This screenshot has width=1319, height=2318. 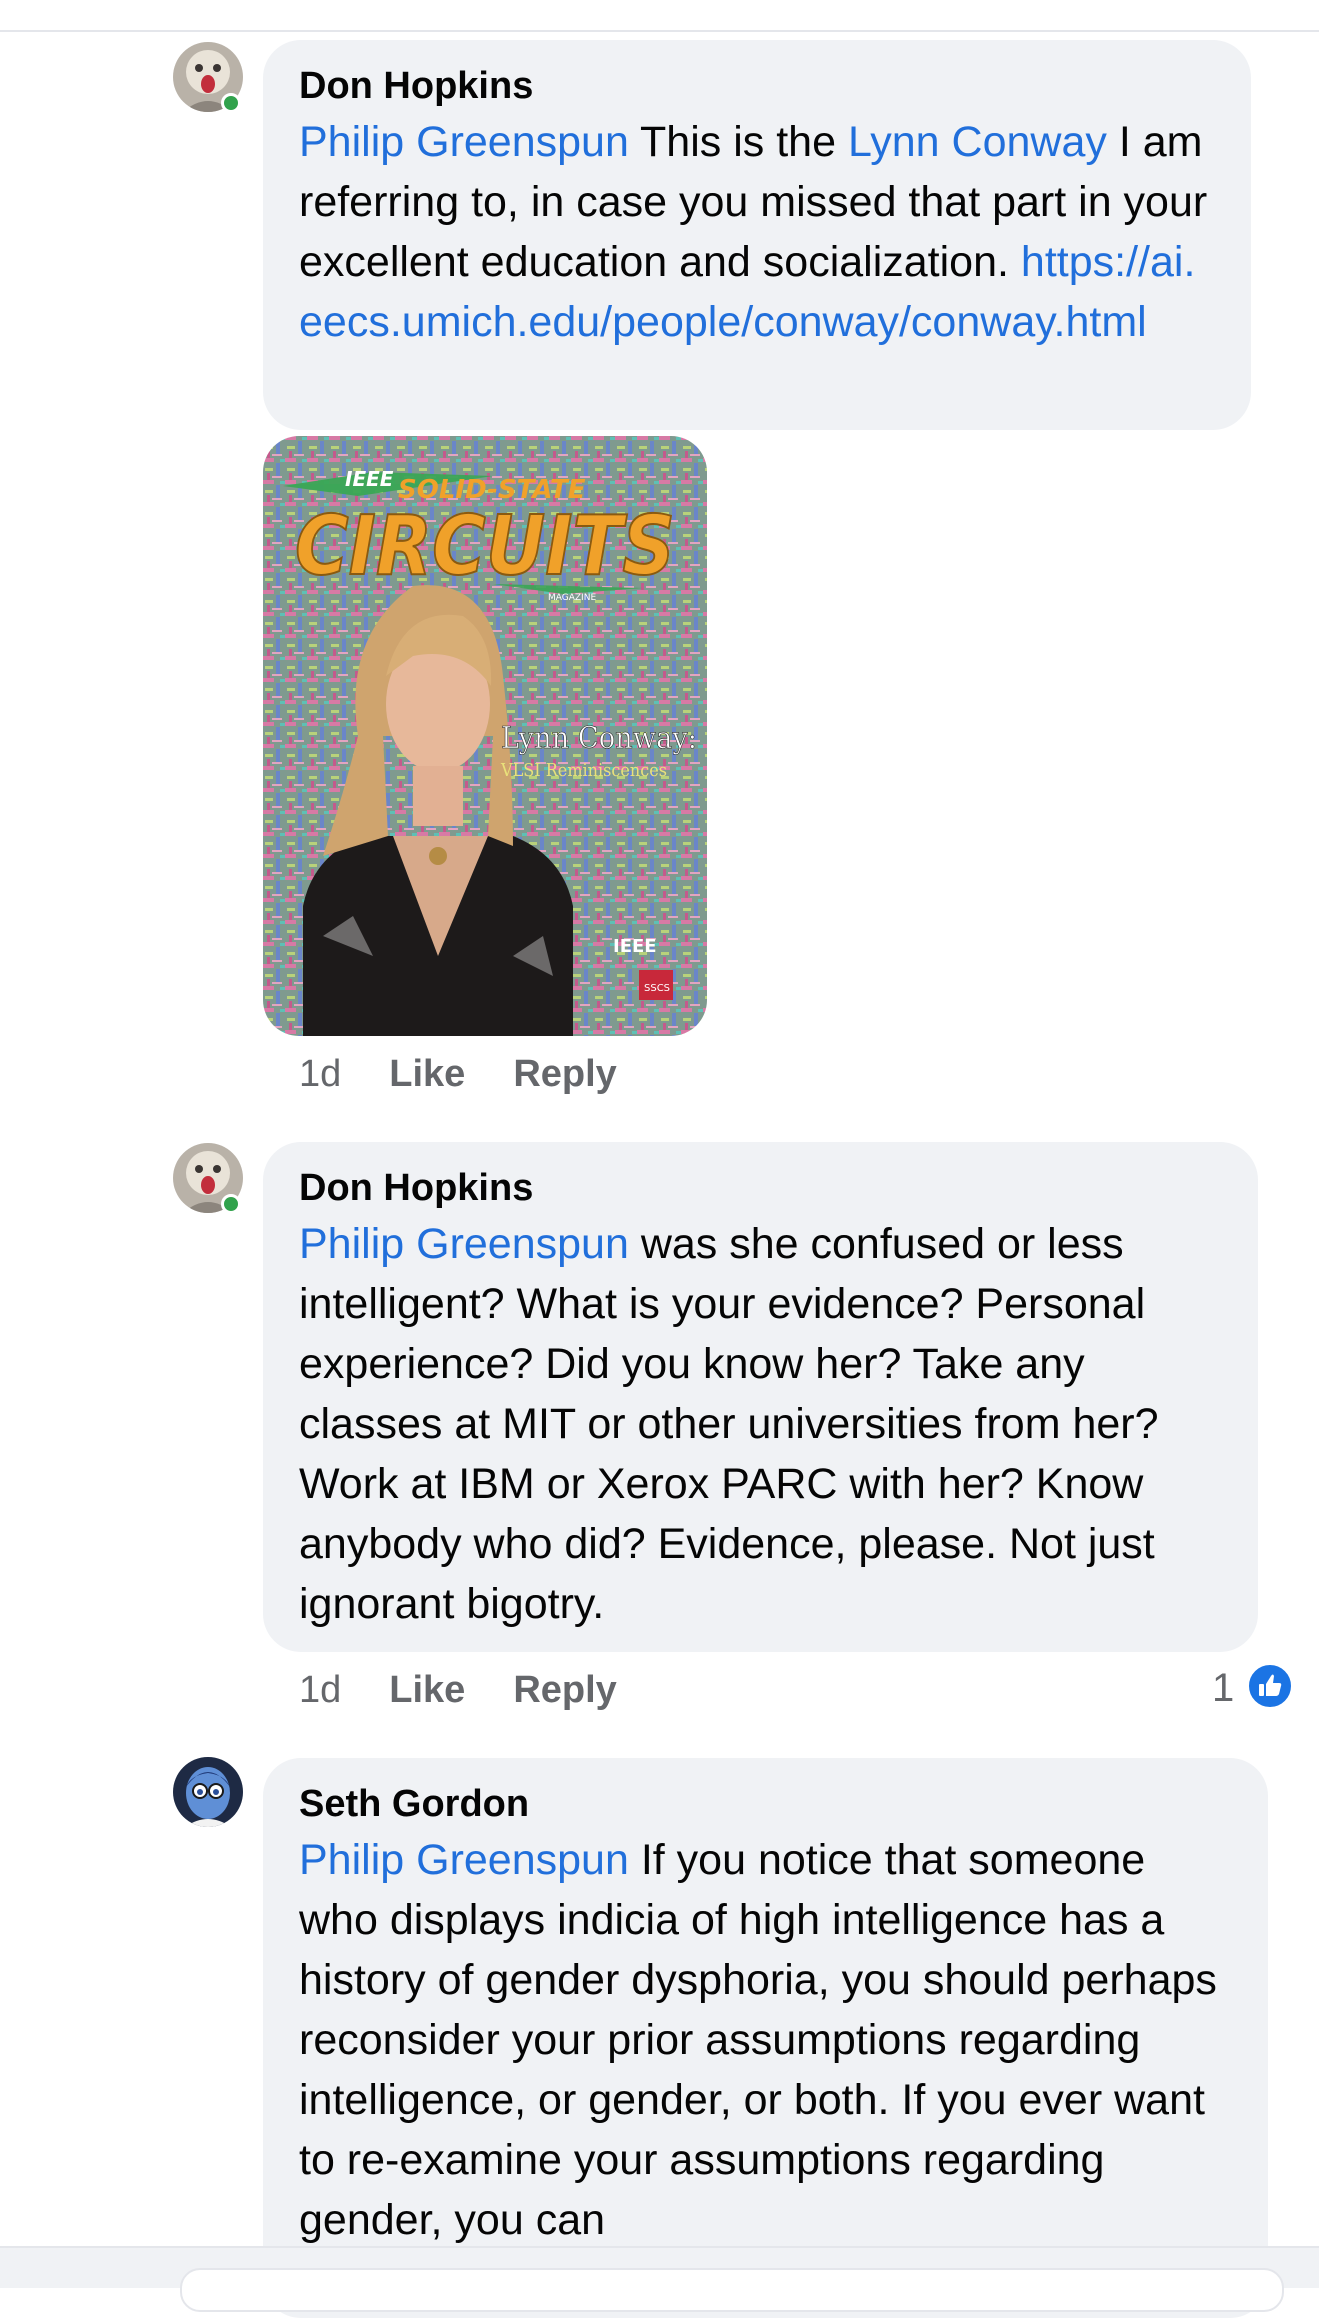 What do you see at coordinates (738, 142) in the screenshot?
I see `comment-text-part: This is the` at bounding box center [738, 142].